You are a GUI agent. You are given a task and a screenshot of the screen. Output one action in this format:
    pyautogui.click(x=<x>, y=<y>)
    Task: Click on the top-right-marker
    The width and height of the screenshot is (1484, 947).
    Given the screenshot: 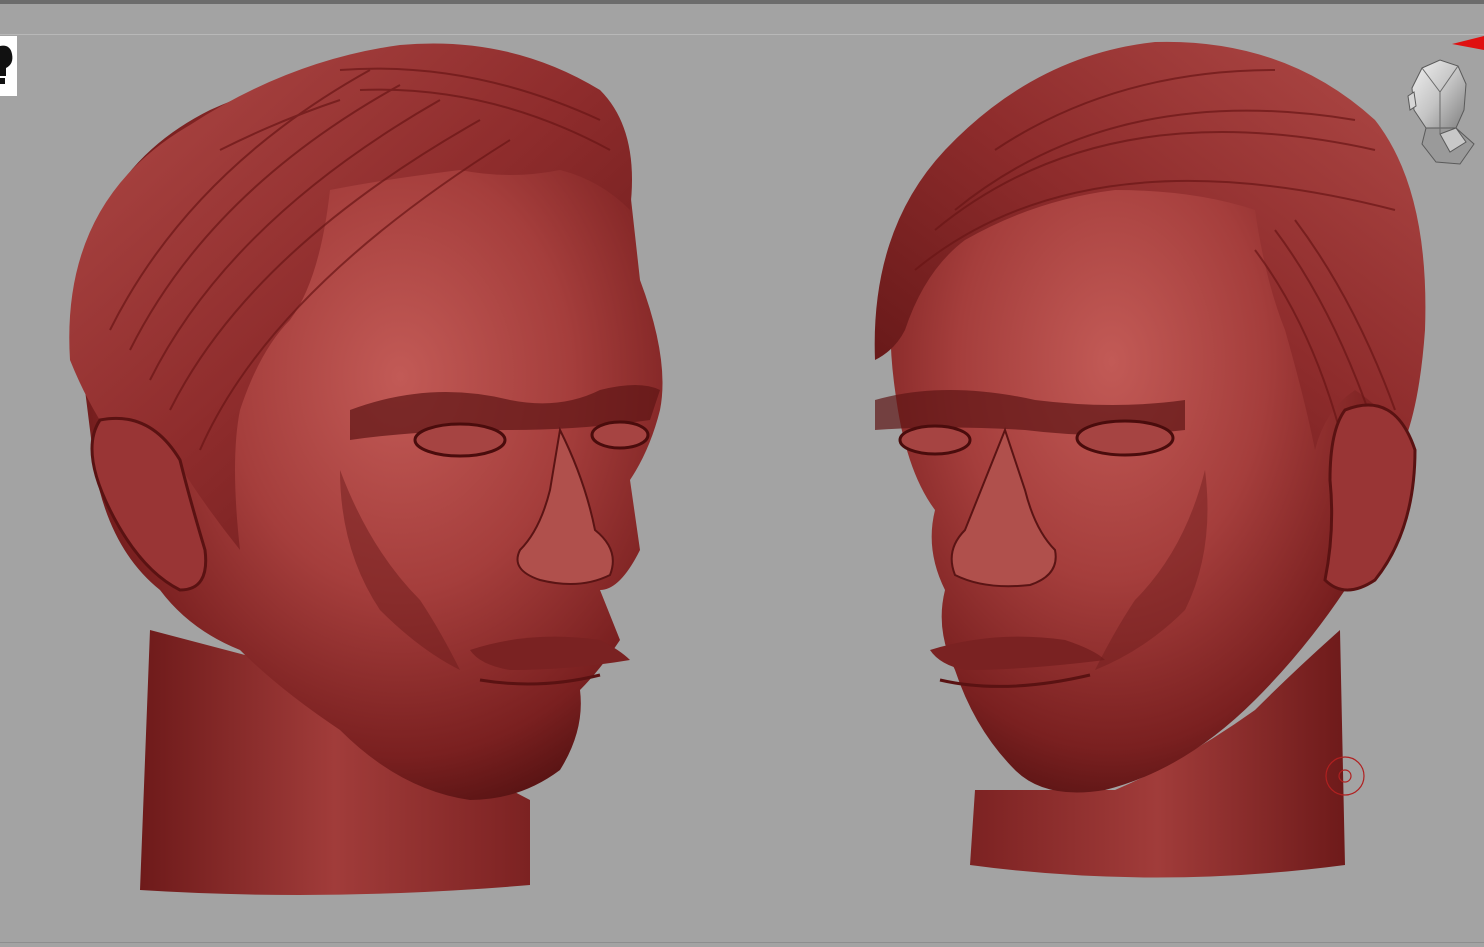 What is the action you would take?
    pyautogui.click(x=1468, y=43)
    